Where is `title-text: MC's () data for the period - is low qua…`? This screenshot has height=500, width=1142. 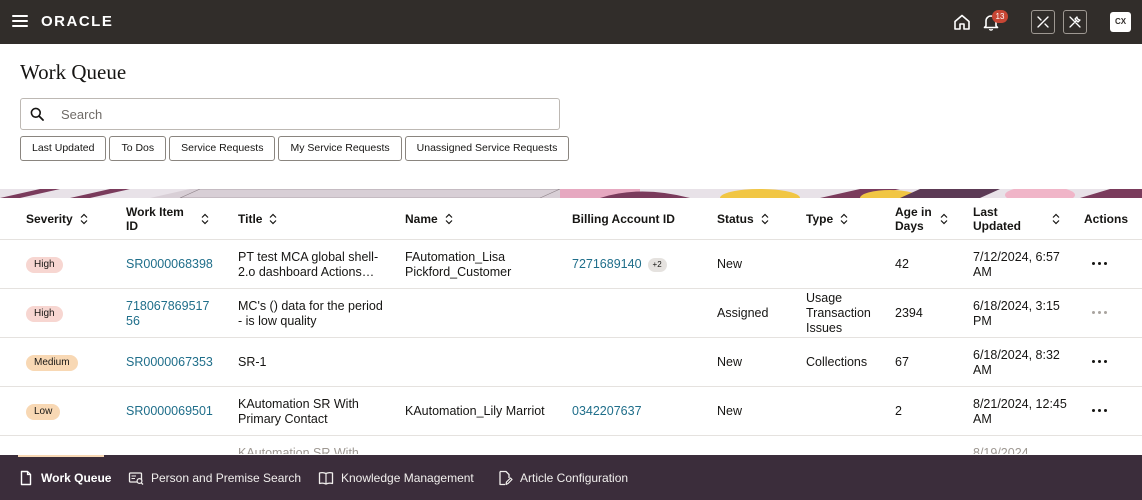
title-text: MC's () data for the period - is low qua… is located at coordinates (310, 313).